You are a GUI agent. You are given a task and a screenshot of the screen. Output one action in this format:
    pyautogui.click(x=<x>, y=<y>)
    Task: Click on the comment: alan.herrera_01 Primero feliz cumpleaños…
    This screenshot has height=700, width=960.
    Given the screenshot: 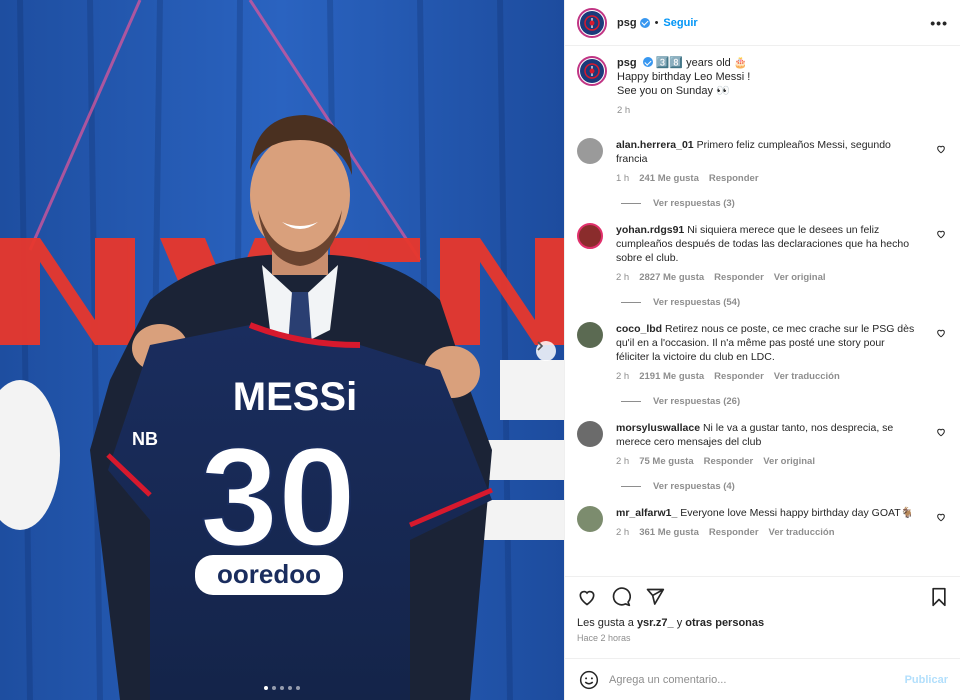 What is the action you would take?
    pyautogui.click(x=762, y=162)
    